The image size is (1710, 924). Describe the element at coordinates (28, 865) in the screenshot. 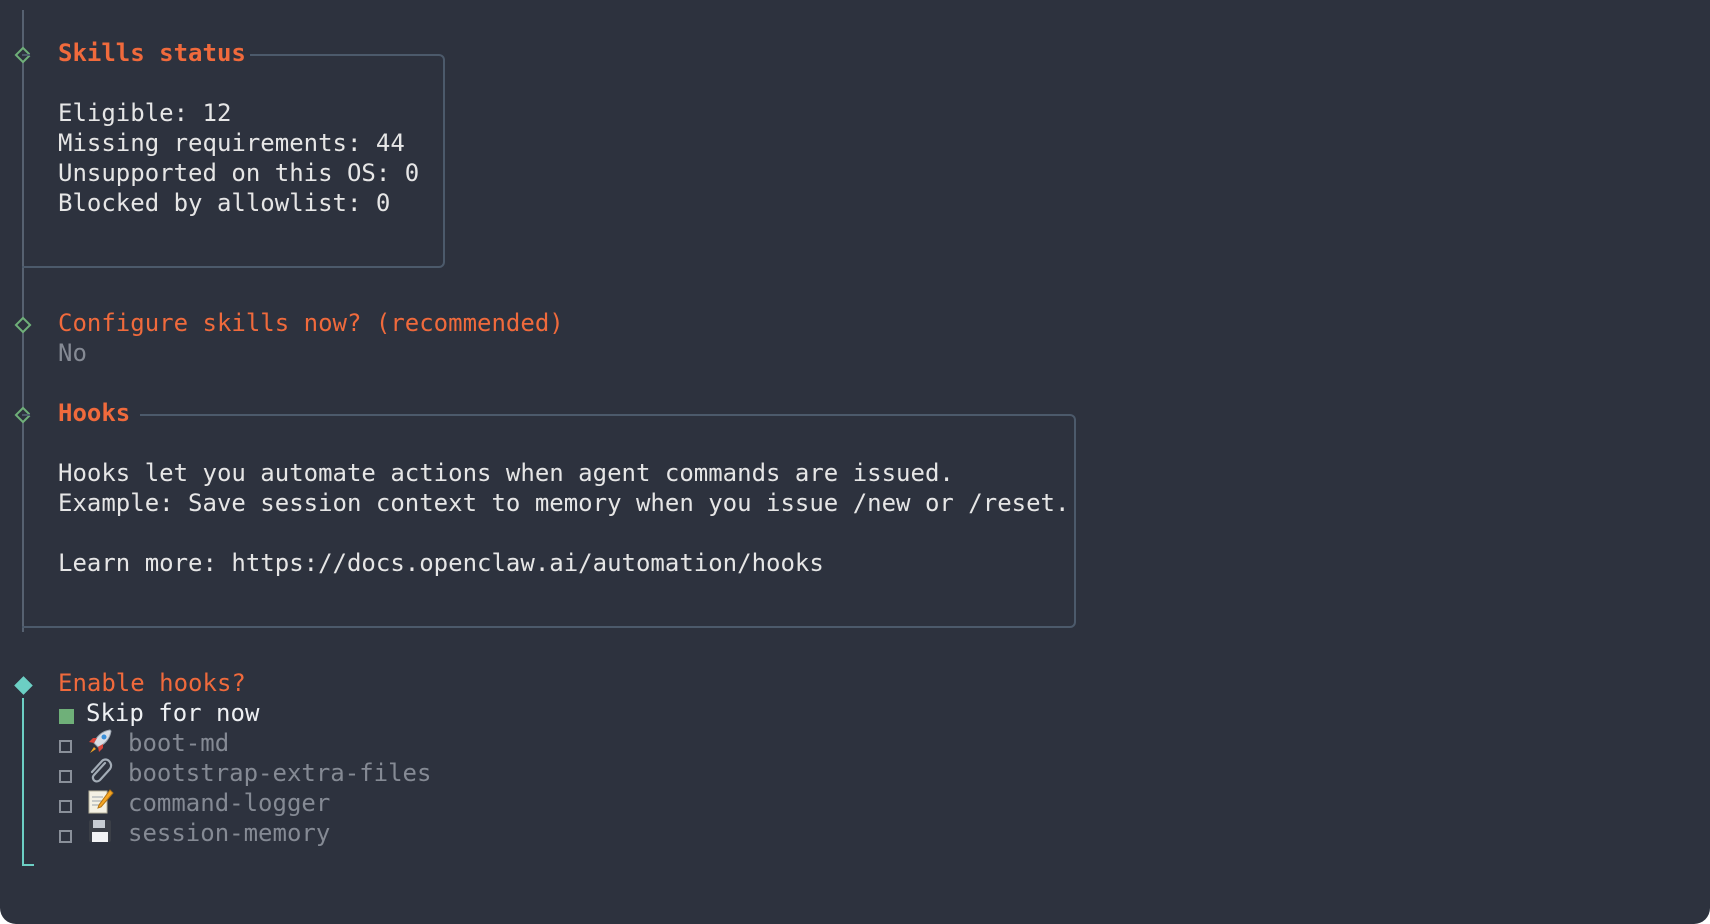

I see `gutter-end-tick` at that location.